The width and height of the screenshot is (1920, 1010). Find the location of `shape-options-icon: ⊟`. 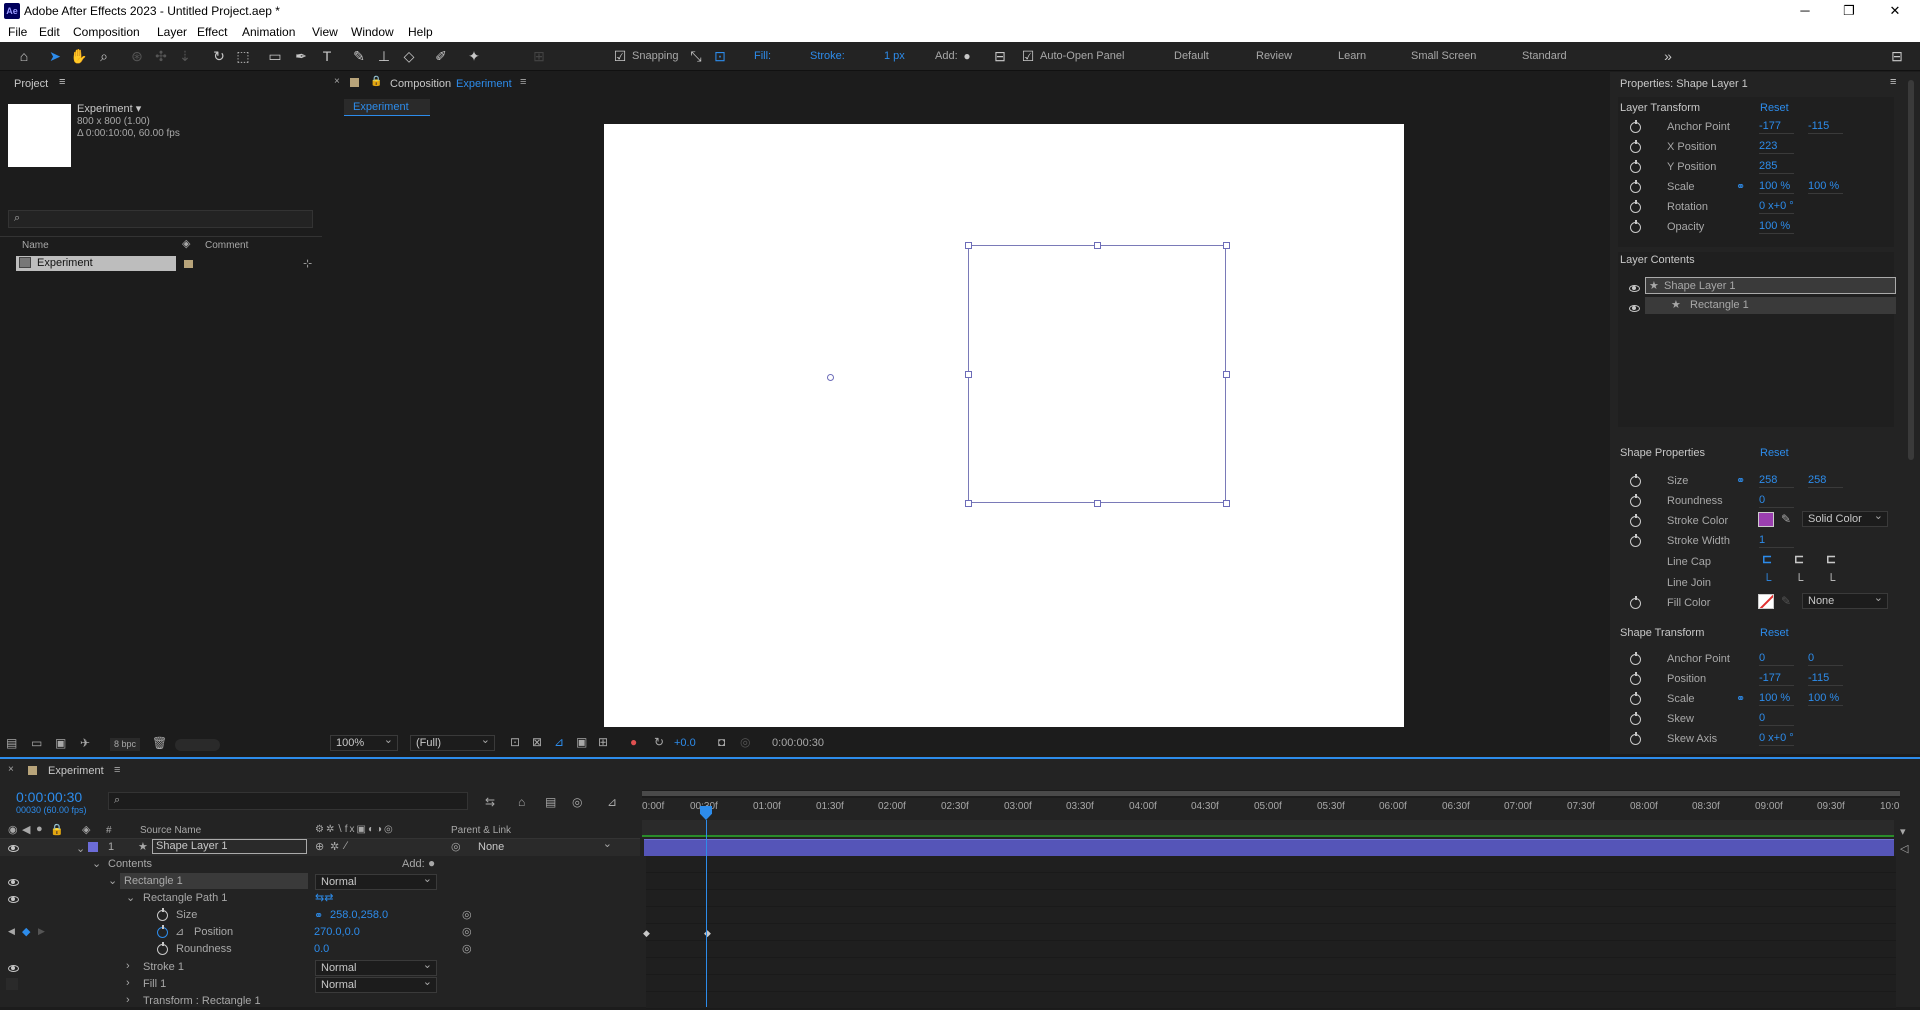

shape-options-icon: ⊟ is located at coordinates (1000, 56).